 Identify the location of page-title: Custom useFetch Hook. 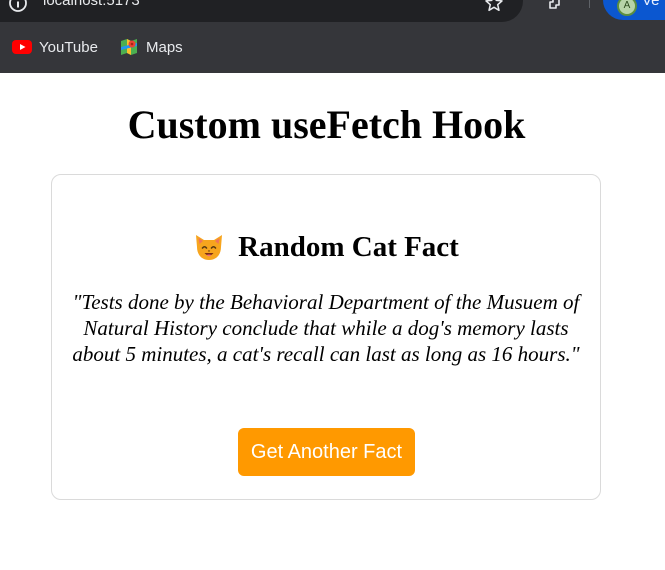
(326, 124).